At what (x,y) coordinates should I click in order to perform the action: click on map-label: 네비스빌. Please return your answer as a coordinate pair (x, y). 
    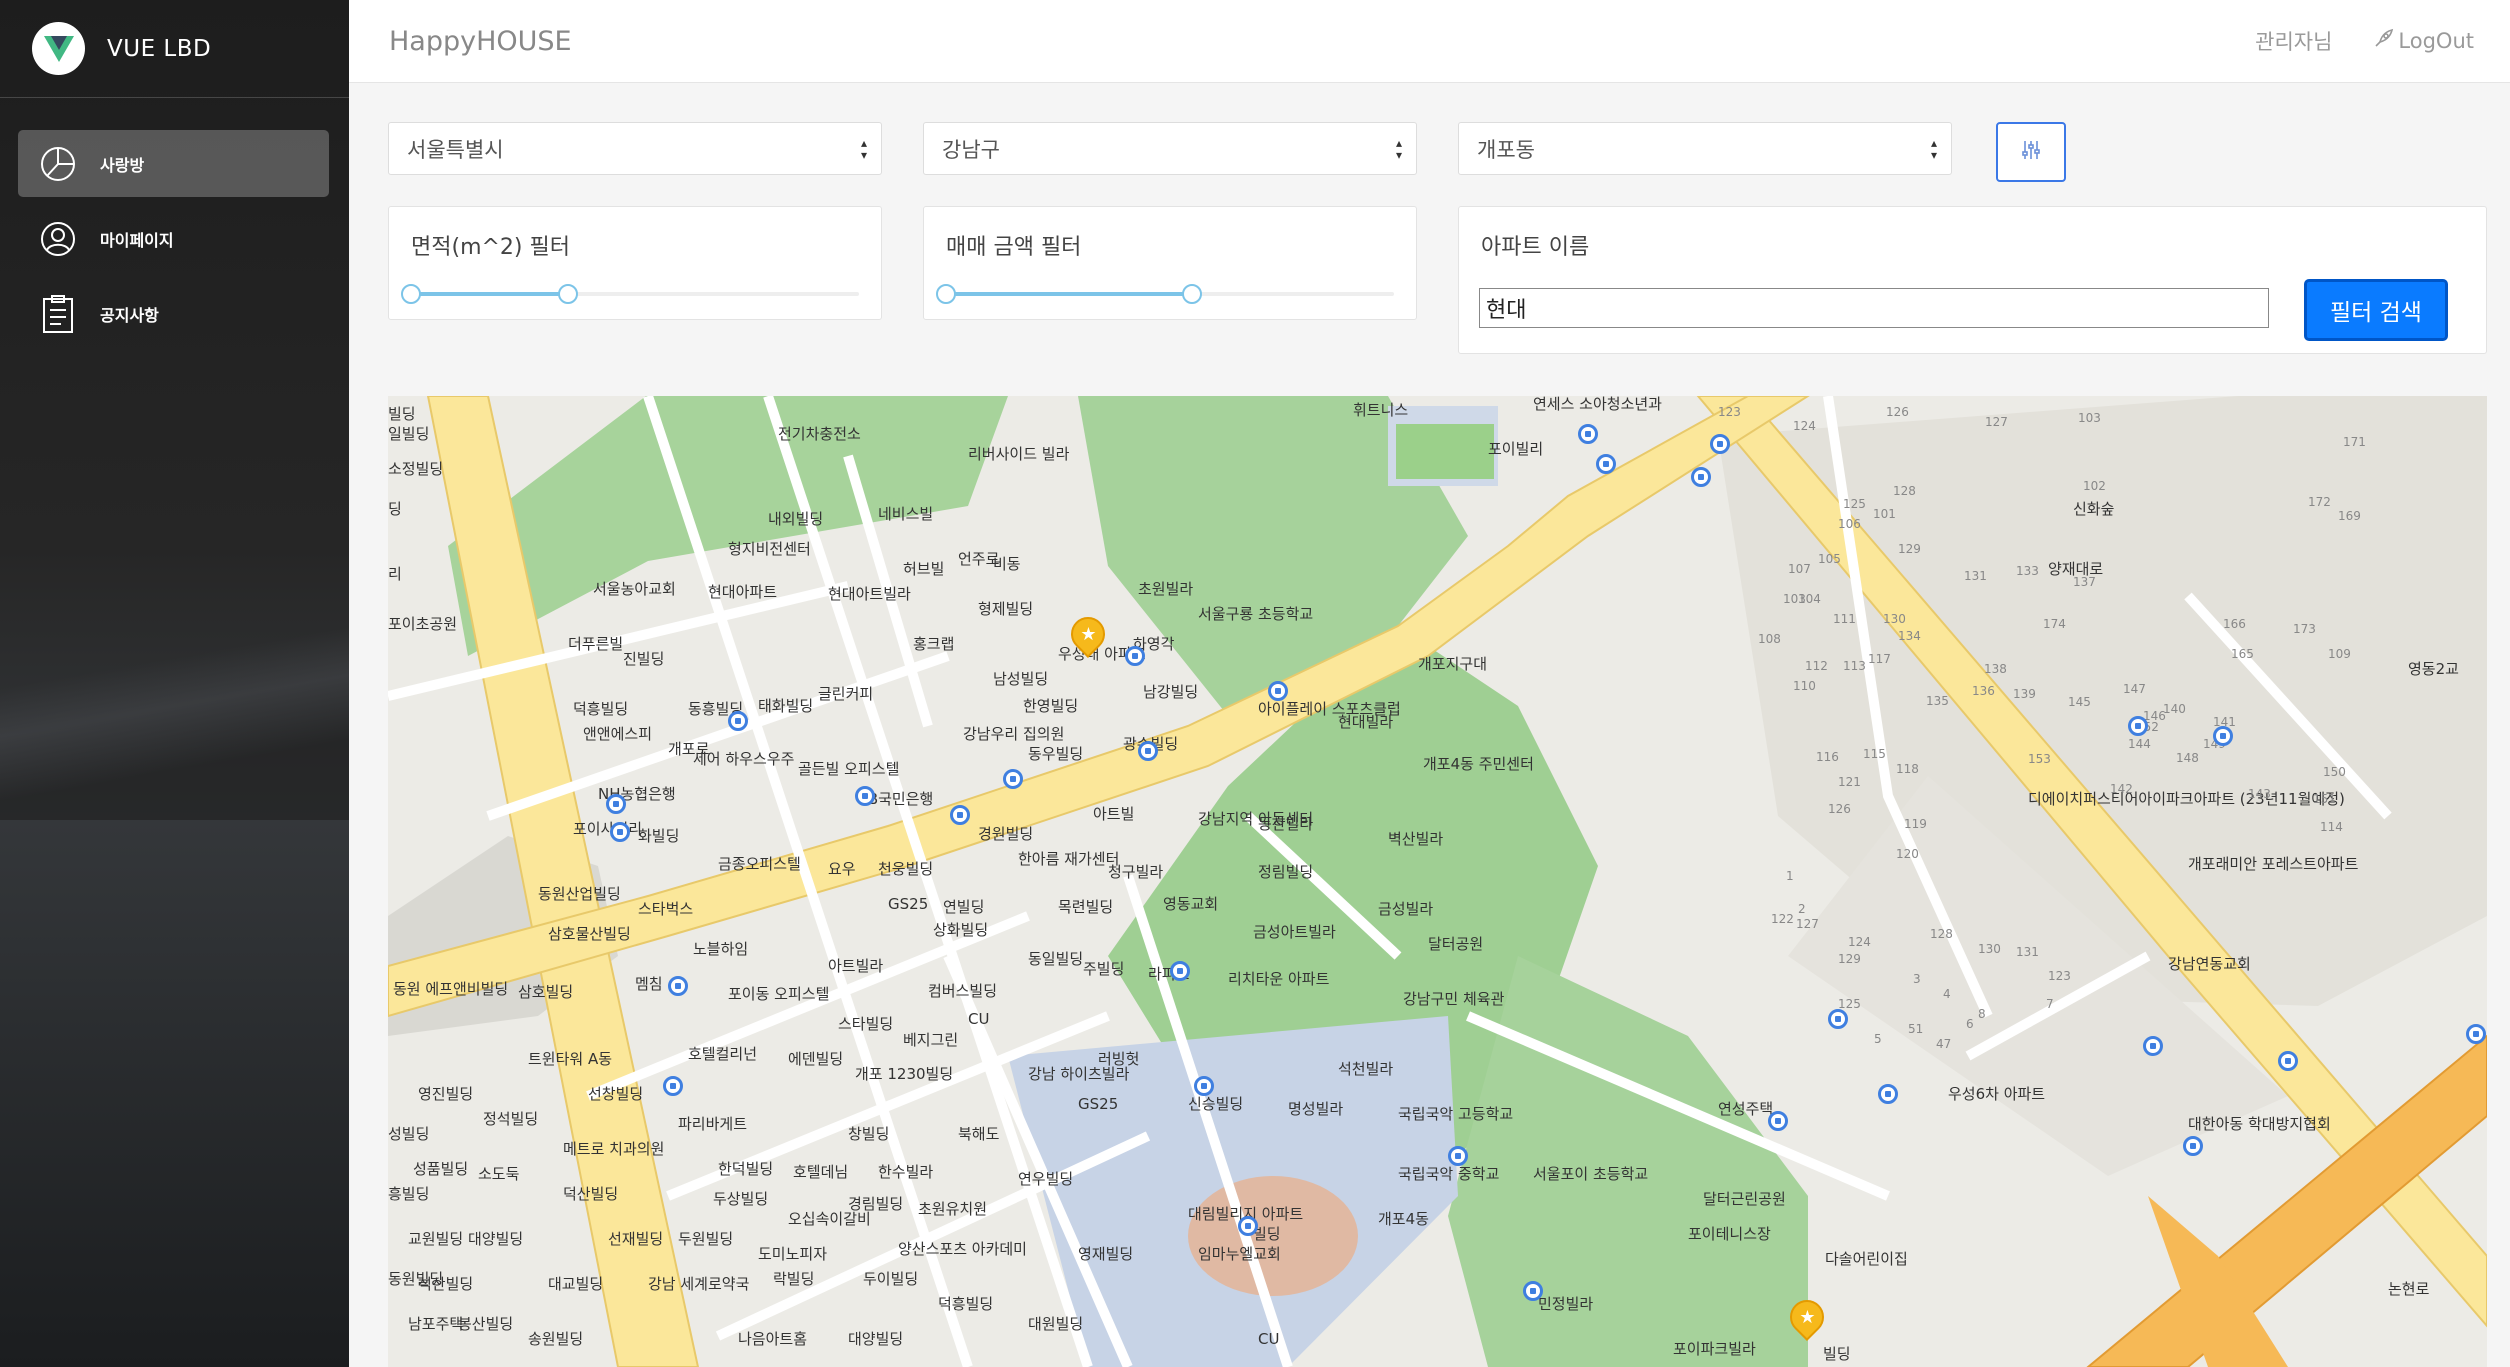
    Looking at the image, I should click on (905, 514).